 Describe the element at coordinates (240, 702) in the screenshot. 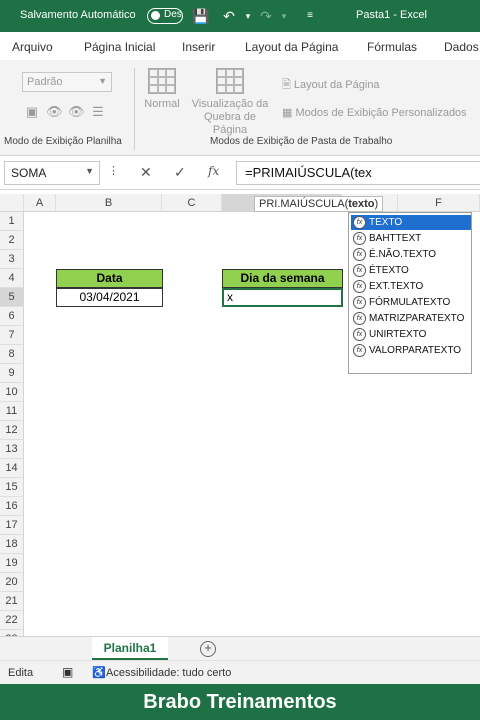

I see `brand-banner: Brabo Treinamentos` at that location.